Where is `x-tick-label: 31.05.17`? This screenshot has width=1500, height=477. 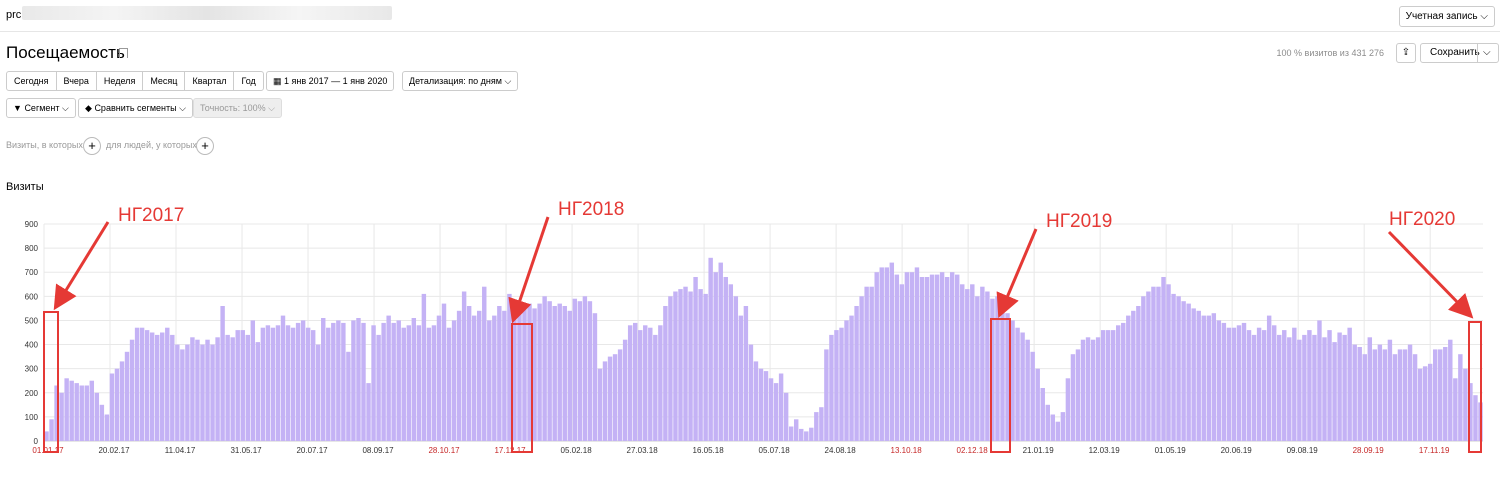 x-tick-label: 31.05.17 is located at coordinates (246, 450).